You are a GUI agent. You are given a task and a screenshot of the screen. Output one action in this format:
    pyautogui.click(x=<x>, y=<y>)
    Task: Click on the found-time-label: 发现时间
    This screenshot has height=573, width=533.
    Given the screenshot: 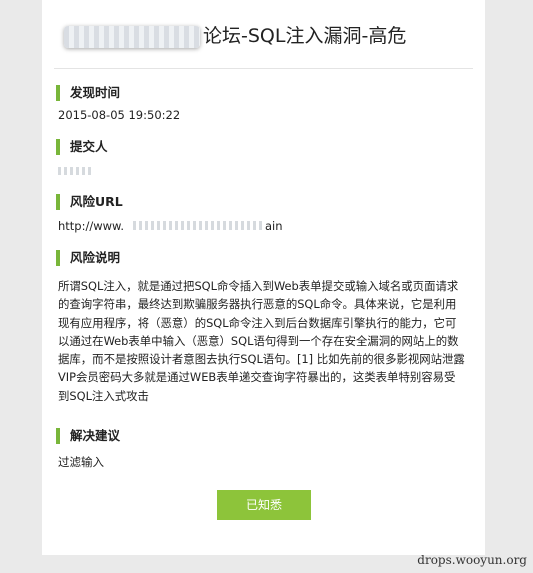 What is the action you would take?
    pyautogui.click(x=88, y=93)
    